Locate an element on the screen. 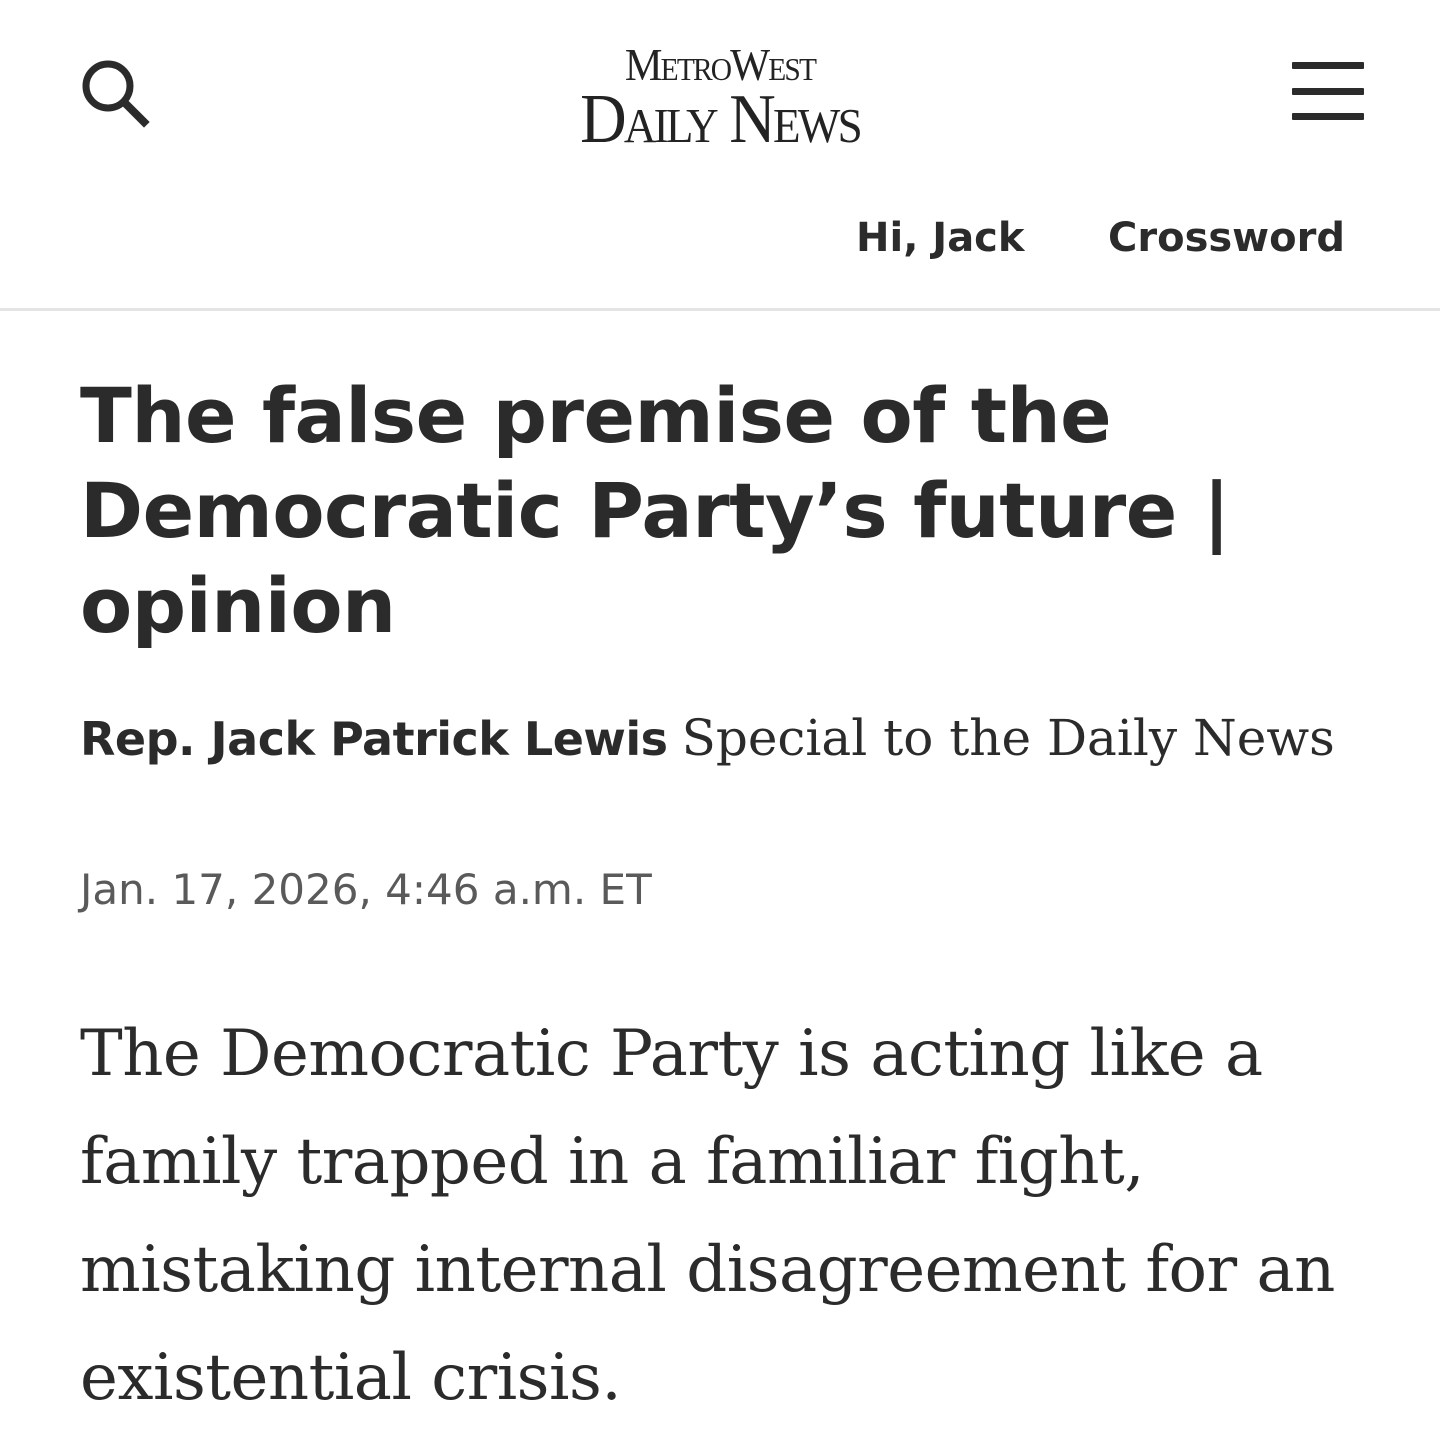  menu-button is located at coordinates (1328, 90).